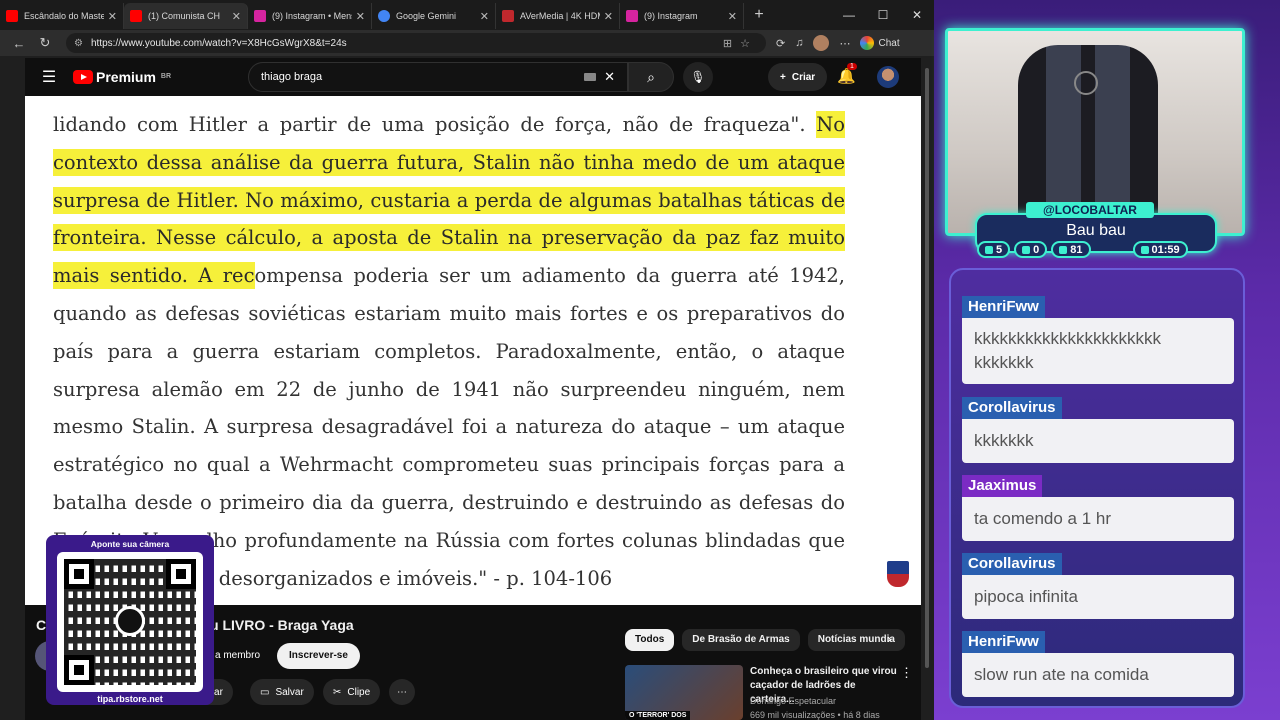  What do you see at coordinates (49, 77) in the screenshot?
I see `hamburger-menu-icon: ☰` at bounding box center [49, 77].